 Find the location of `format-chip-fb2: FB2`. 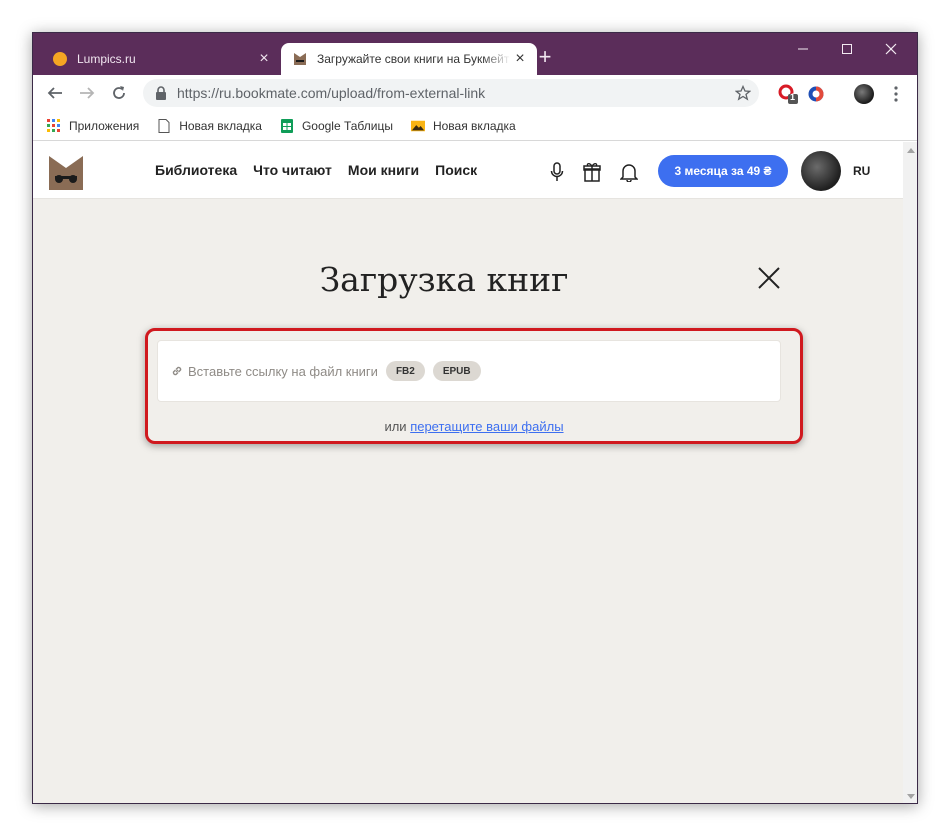

format-chip-fb2: FB2 is located at coordinates (405, 371).